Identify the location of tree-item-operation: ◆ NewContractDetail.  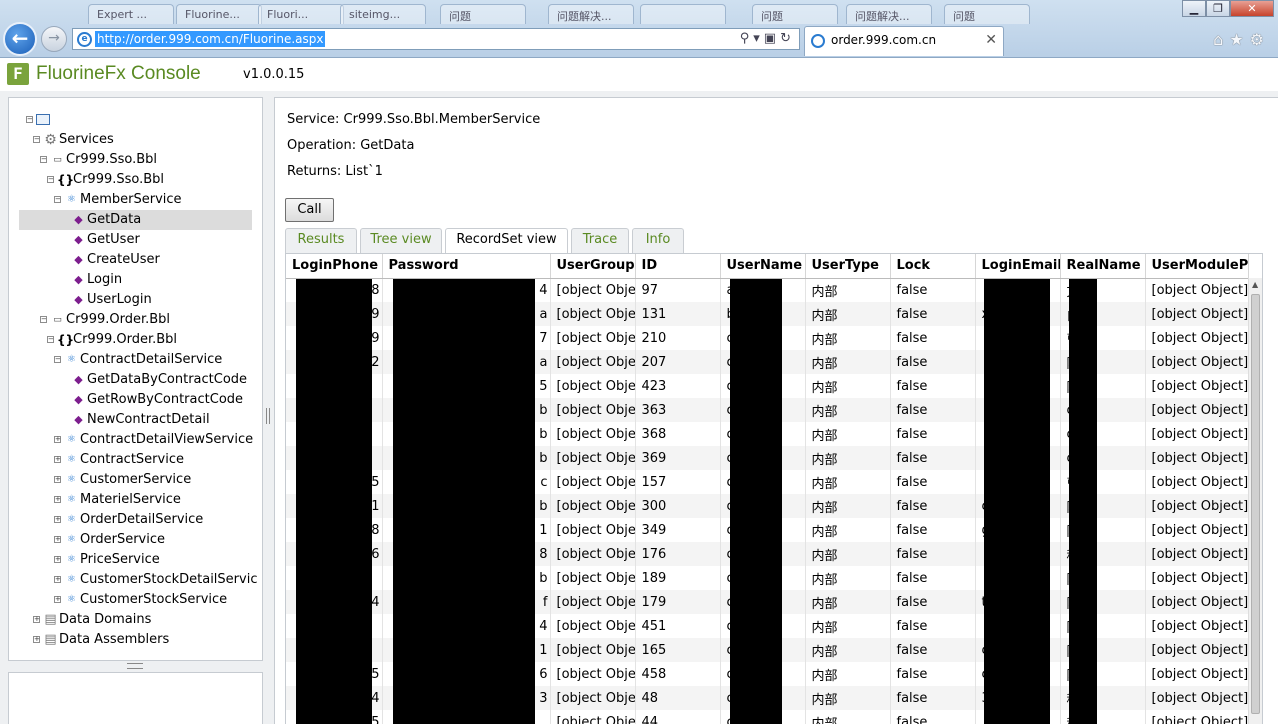
(135, 420).